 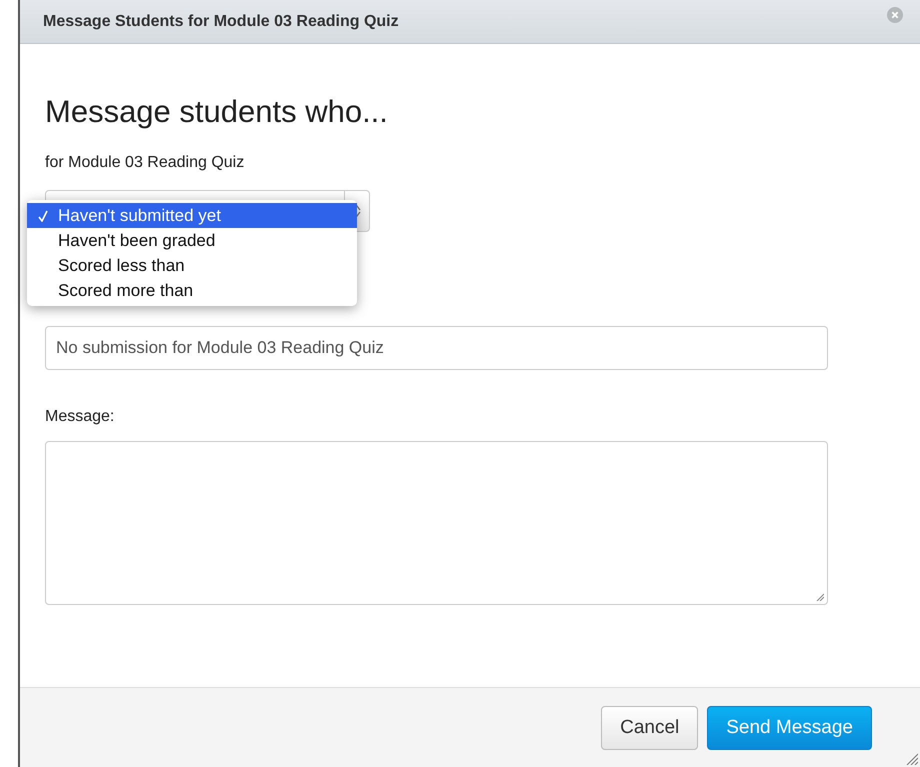 What do you see at coordinates (192, 265) in the screenshot?
I see `menu-item: Scored less than` at bounding box center [192, 265].